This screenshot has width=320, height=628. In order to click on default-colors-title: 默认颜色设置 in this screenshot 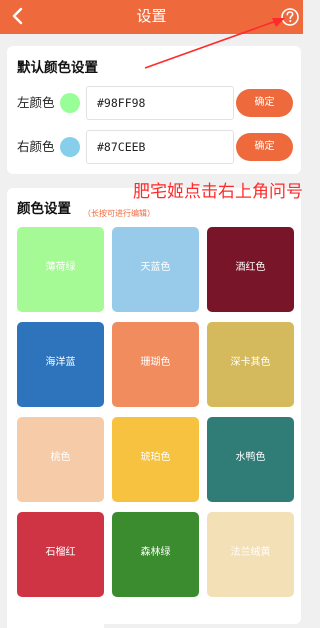, I will do `click(57, 68)`.